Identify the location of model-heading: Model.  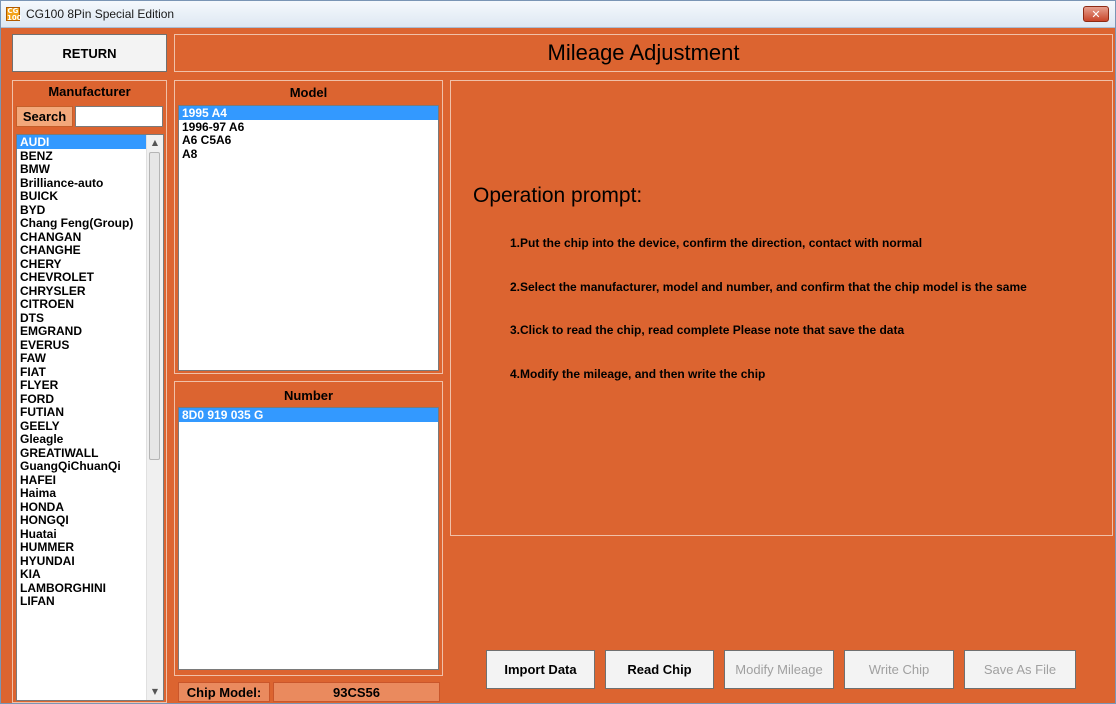
(308, 92).